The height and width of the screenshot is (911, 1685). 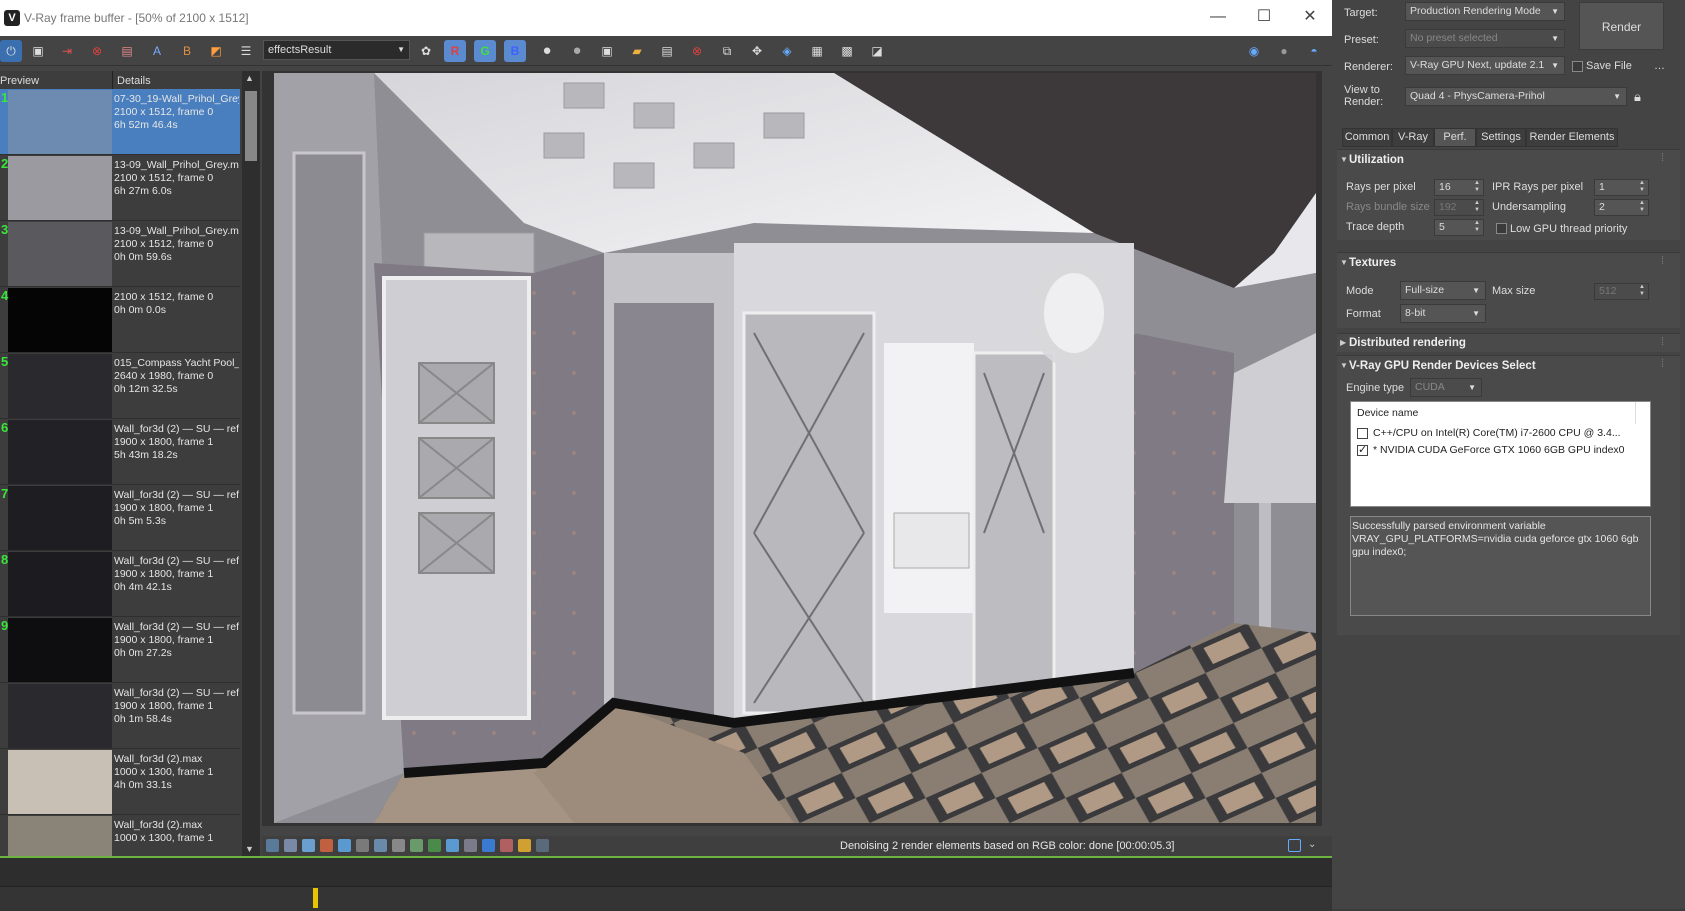 I want to click on clear-image-icon: ⊗, so click(x=97, y=51).